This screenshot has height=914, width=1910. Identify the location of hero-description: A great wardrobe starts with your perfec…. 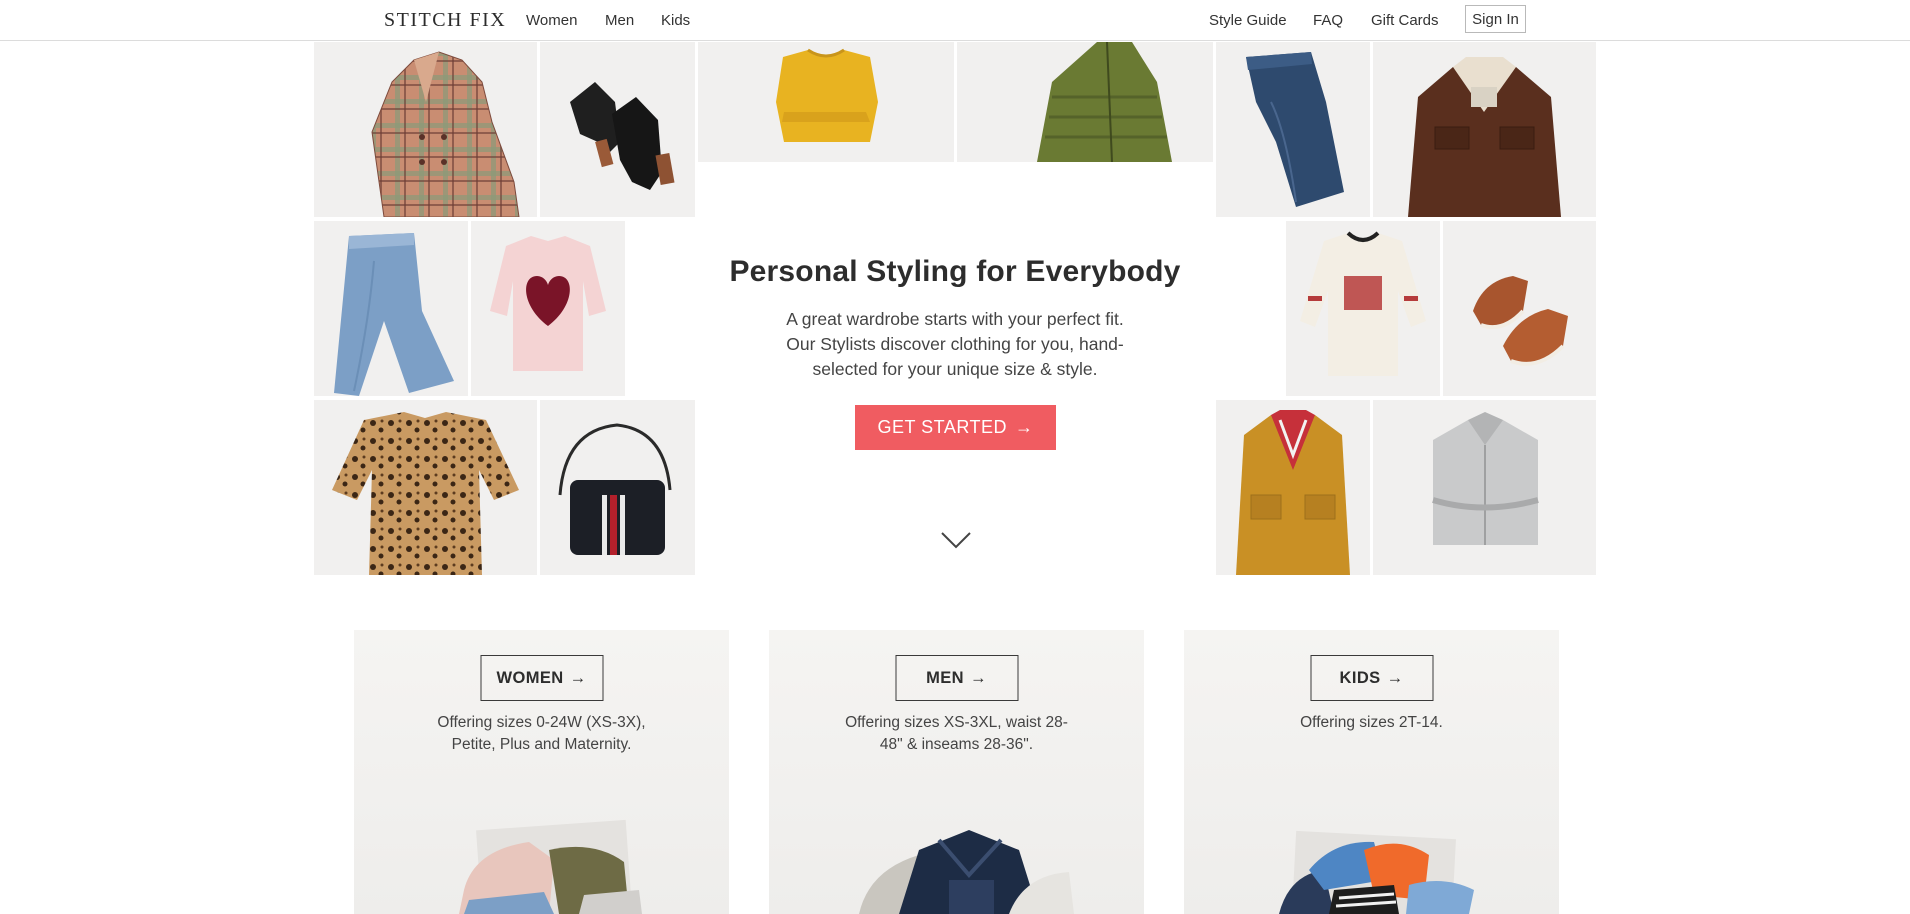
(955, 344).